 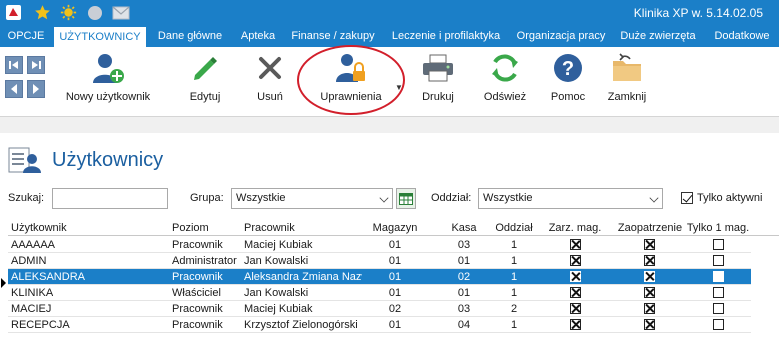 I want to click on column-header-branch: Oddział, so click(x=514, y=228).